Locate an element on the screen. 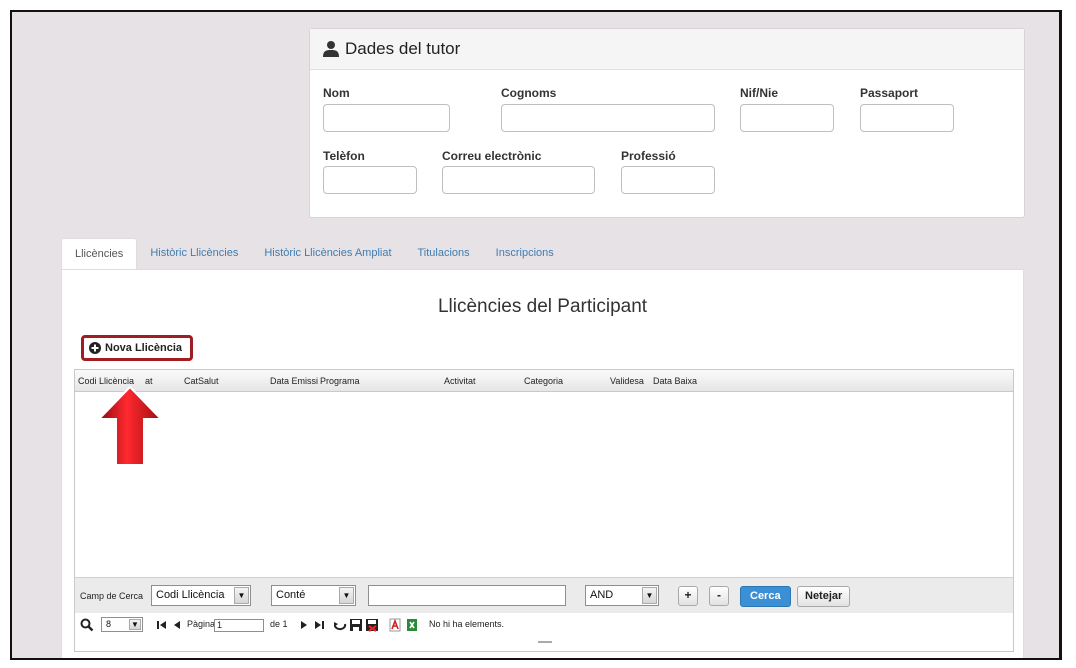 Image resolution: width=1076 pixels, height=668 pixels. next-page-icon is located at coordinates (304, 625).